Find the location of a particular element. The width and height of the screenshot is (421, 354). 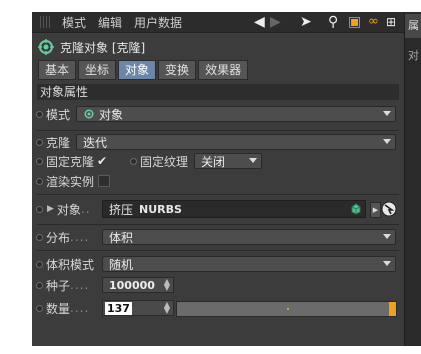

object-header: 克隆对象 [克隆] is located at coordinates (91, 47).